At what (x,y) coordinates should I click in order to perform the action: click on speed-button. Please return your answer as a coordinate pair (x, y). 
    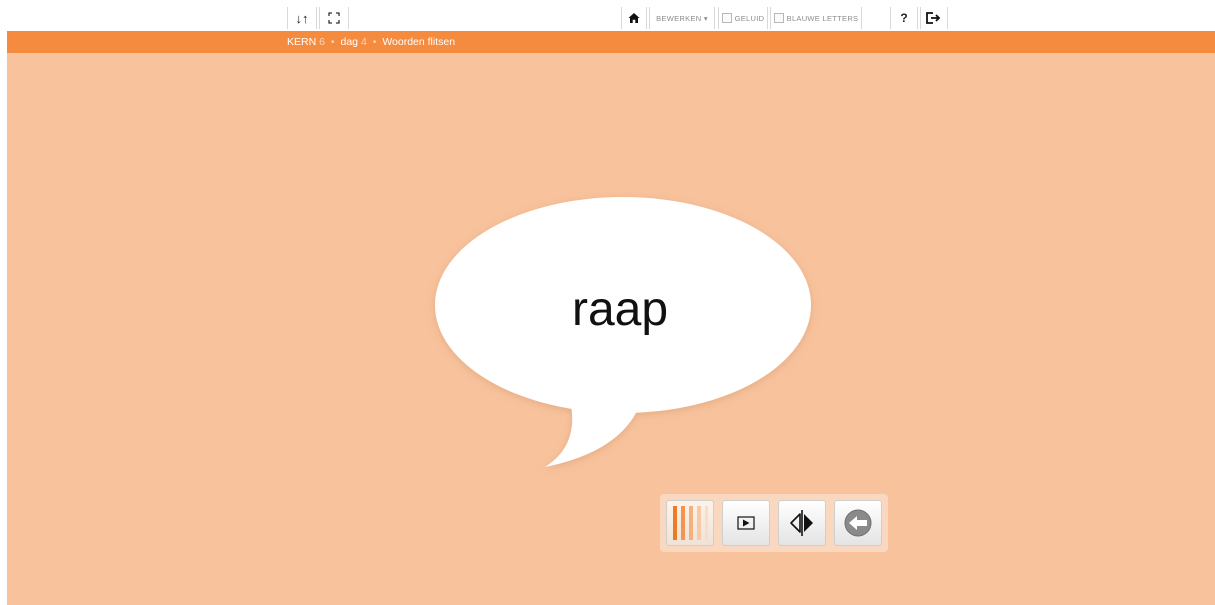
    Looking at the image, I should click on (690, 523).